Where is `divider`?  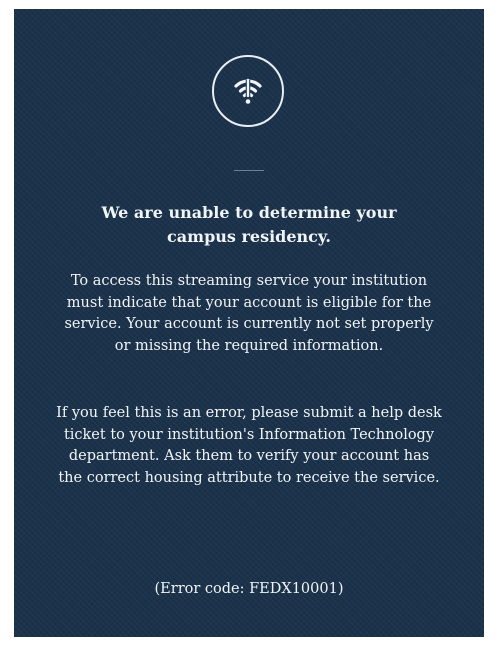
divider is located at coordinates (249, 170).